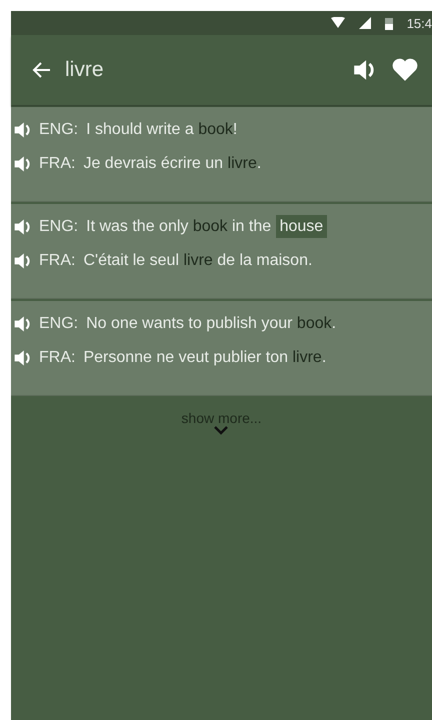 The image size is (432, 720). What do you see at coordinates (150, 164) in the screenshot?
I see `example-sentence: FRA: Je devrais écrire un livre.` at bounding box center [150, 164].